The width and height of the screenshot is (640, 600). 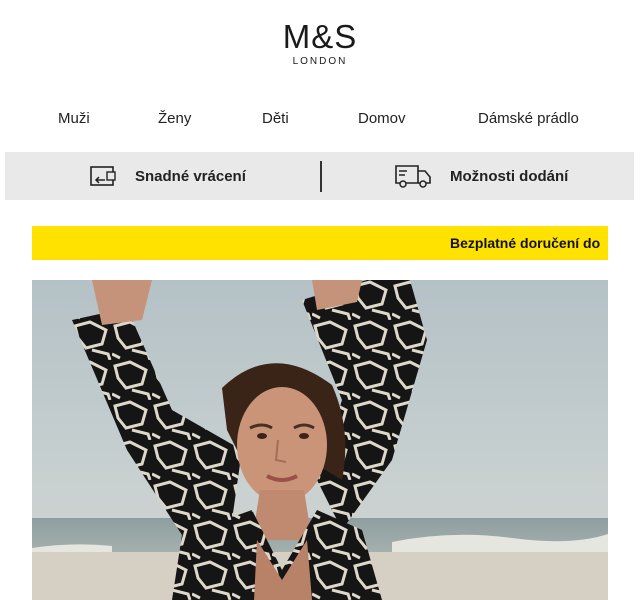 I want to click on nav-item-deti: Děti, so click(x=275, y=118).